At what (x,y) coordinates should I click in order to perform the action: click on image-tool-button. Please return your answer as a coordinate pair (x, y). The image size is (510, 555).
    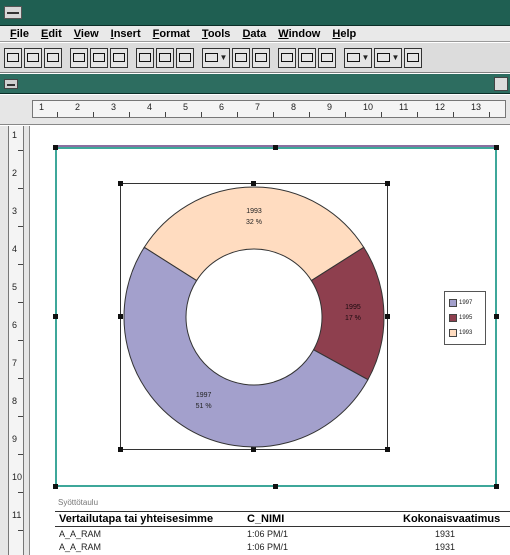
    Looking at the image, I should click on (119, 57).